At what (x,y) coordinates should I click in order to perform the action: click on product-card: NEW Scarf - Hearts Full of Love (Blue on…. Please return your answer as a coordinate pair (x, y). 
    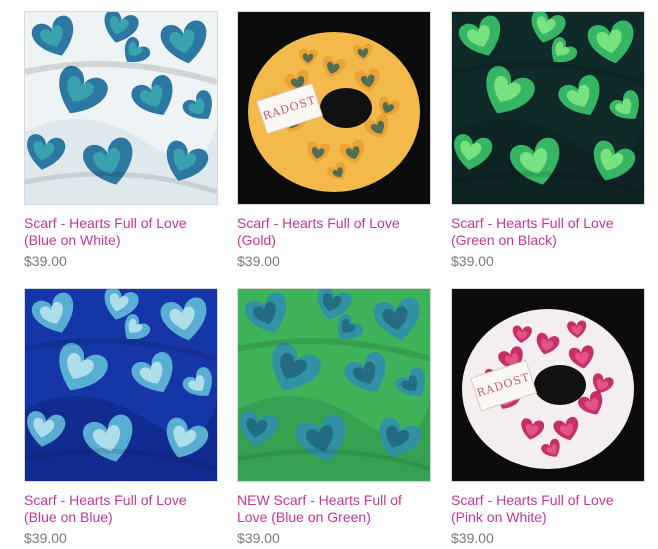
    Looking at the image, I should click on (334, 417).